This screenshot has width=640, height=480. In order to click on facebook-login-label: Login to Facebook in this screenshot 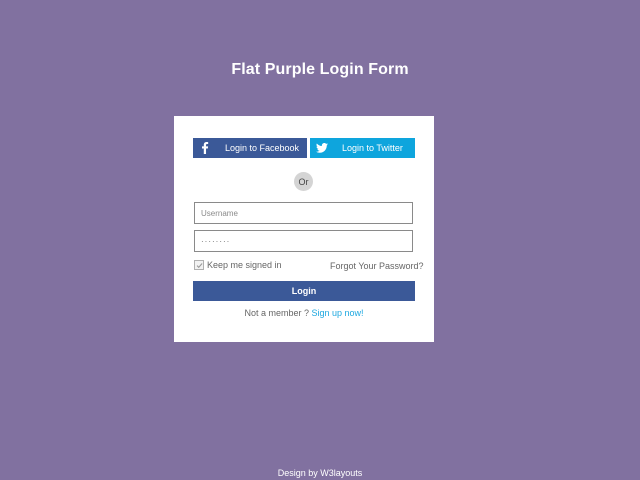, I will do `click(262, 148)`.